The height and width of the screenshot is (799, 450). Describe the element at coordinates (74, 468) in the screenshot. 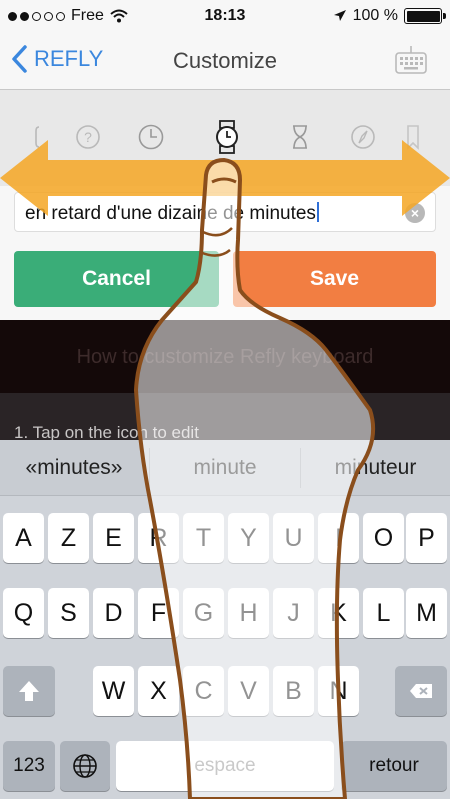

I see `suggestion-1: «minutes»` at that location.